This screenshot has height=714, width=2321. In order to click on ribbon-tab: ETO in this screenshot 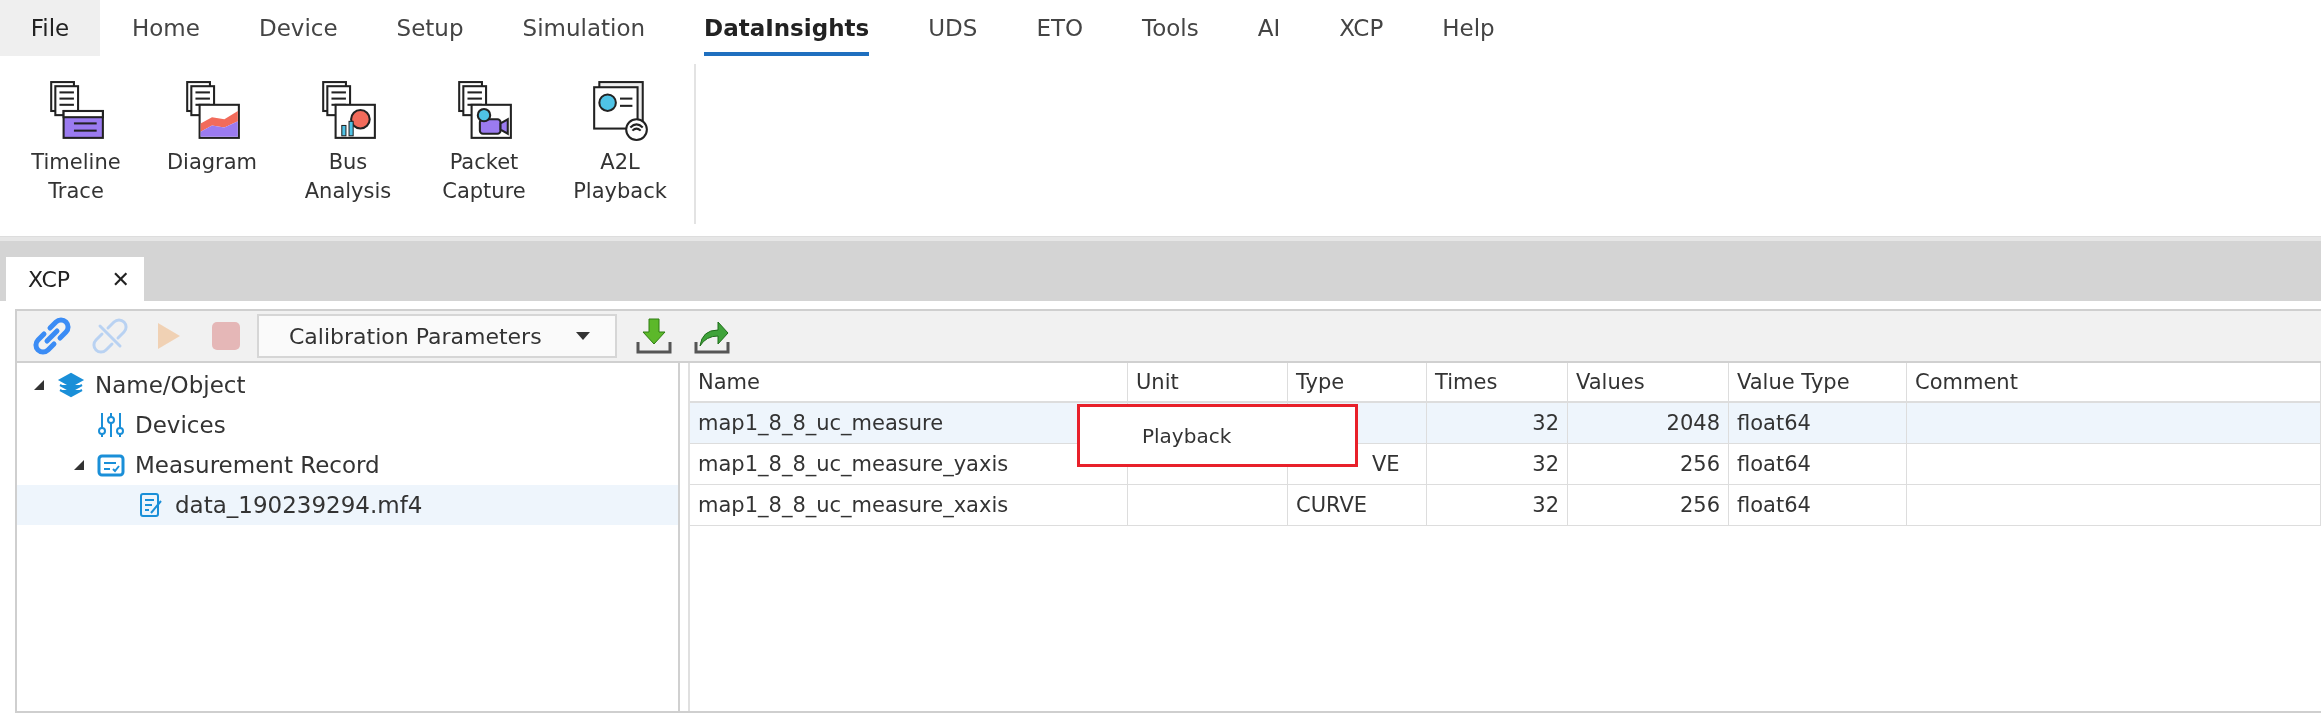, I will do `click(1060, 28)`.